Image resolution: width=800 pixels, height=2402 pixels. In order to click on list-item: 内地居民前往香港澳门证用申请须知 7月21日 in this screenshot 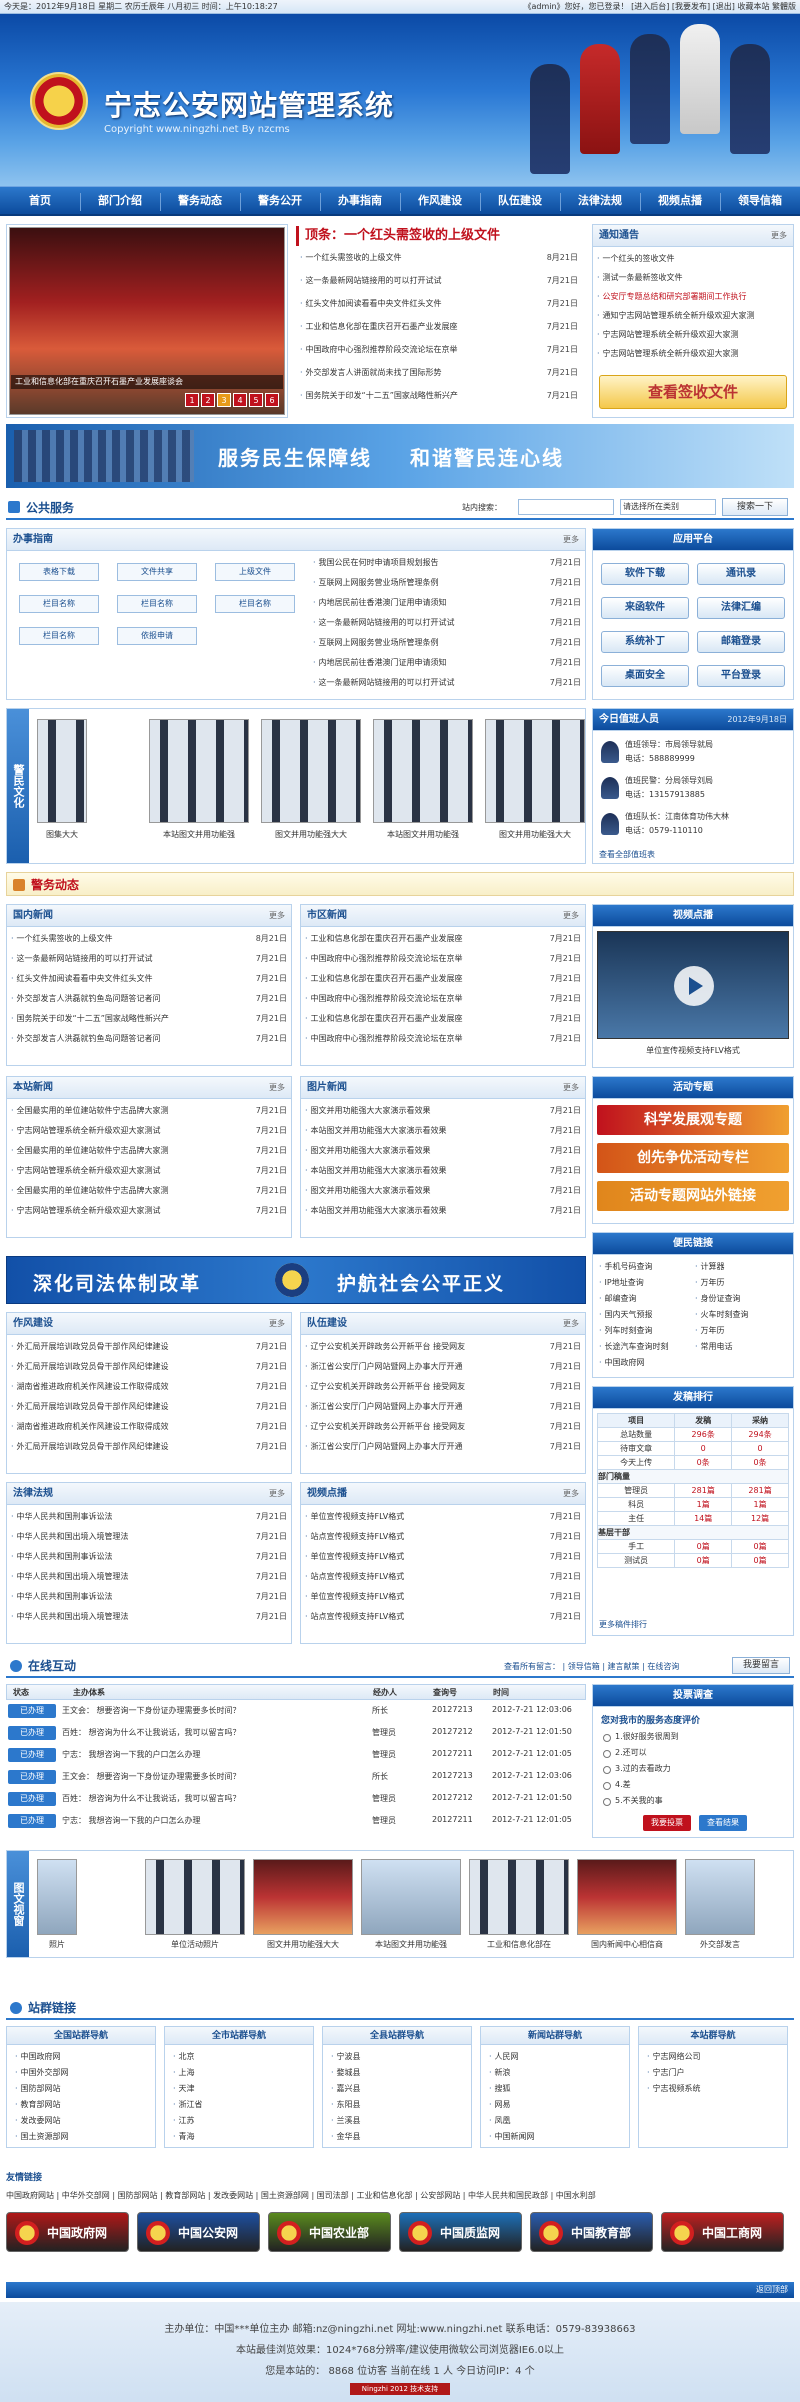, I will do `click(447, 603)`.